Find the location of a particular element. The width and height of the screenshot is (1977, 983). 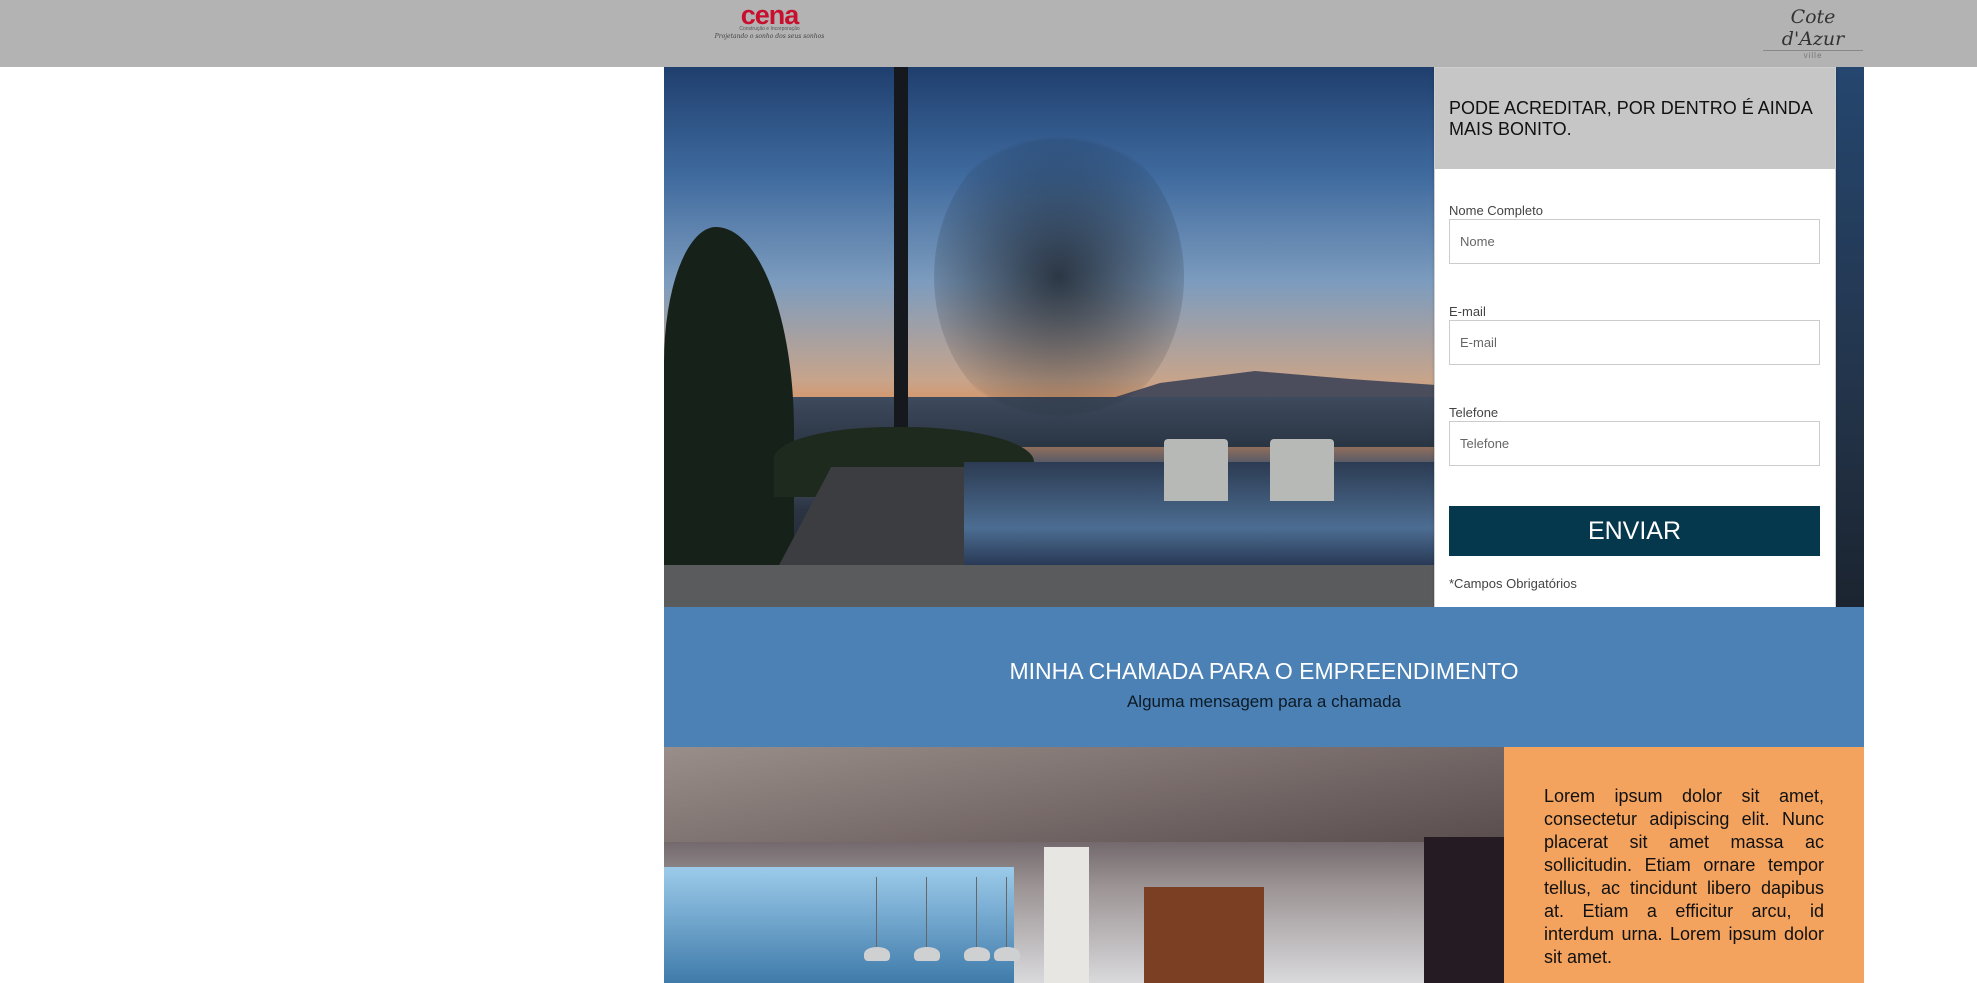

cote-dazur-logo-script: Cote d'Azur is located at coordinates (1813, 28).